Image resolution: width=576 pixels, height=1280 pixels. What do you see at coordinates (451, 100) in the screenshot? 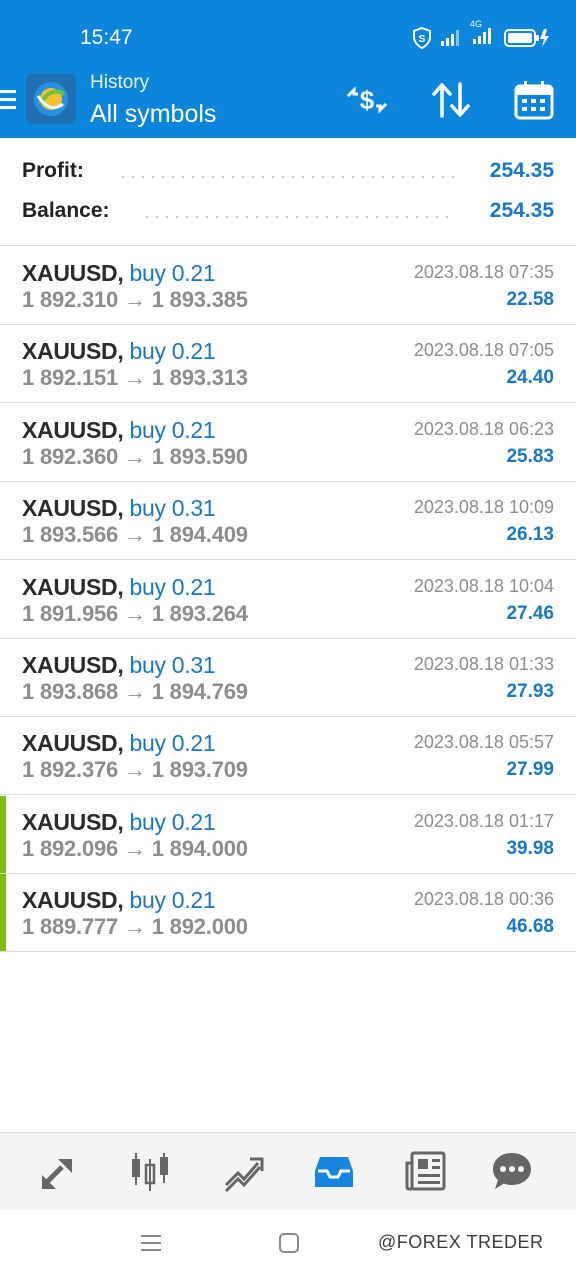
I see `sort-icon` at bounding box center [451, 100].